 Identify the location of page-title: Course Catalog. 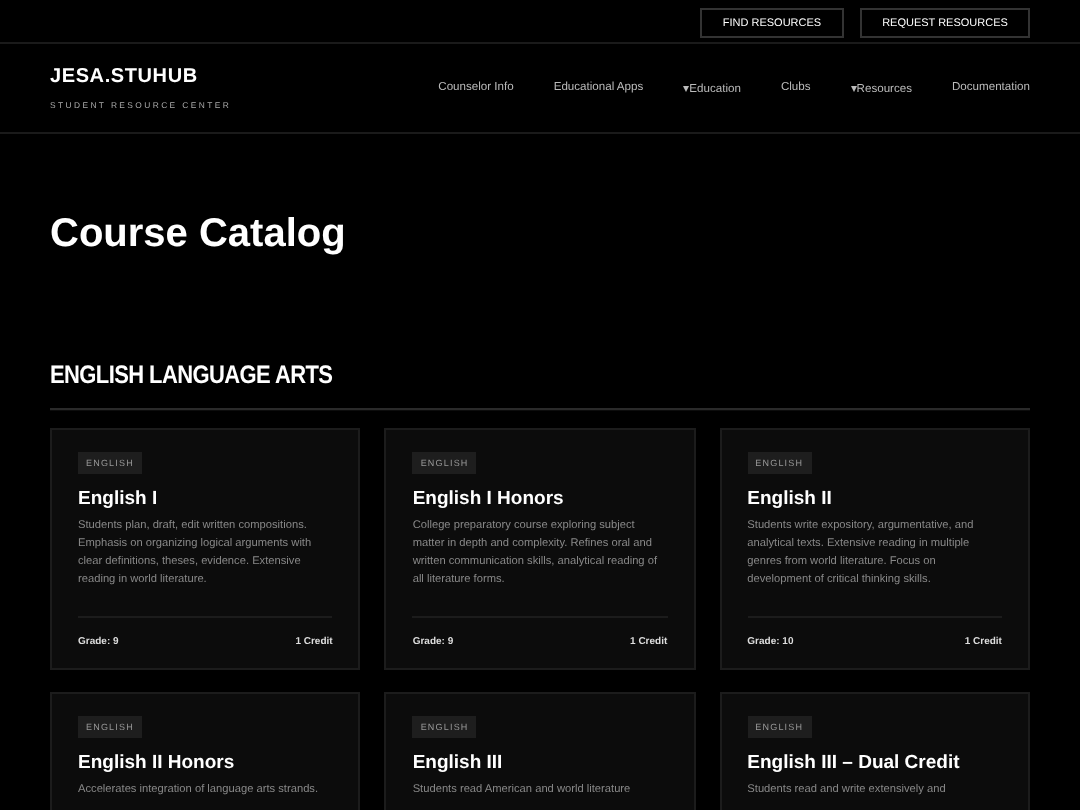
(199, 234).